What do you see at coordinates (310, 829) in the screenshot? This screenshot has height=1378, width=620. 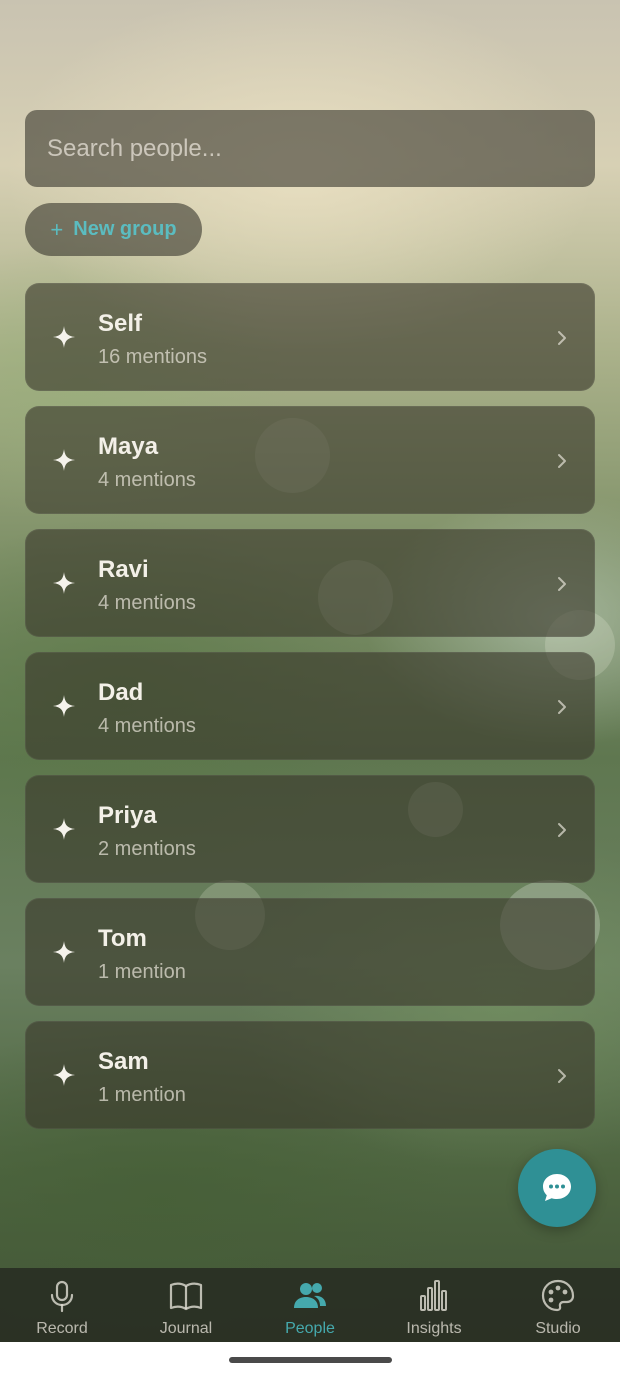 I see `person-card-priya: Priya 2 mentions` at bounding box center [310, 829].